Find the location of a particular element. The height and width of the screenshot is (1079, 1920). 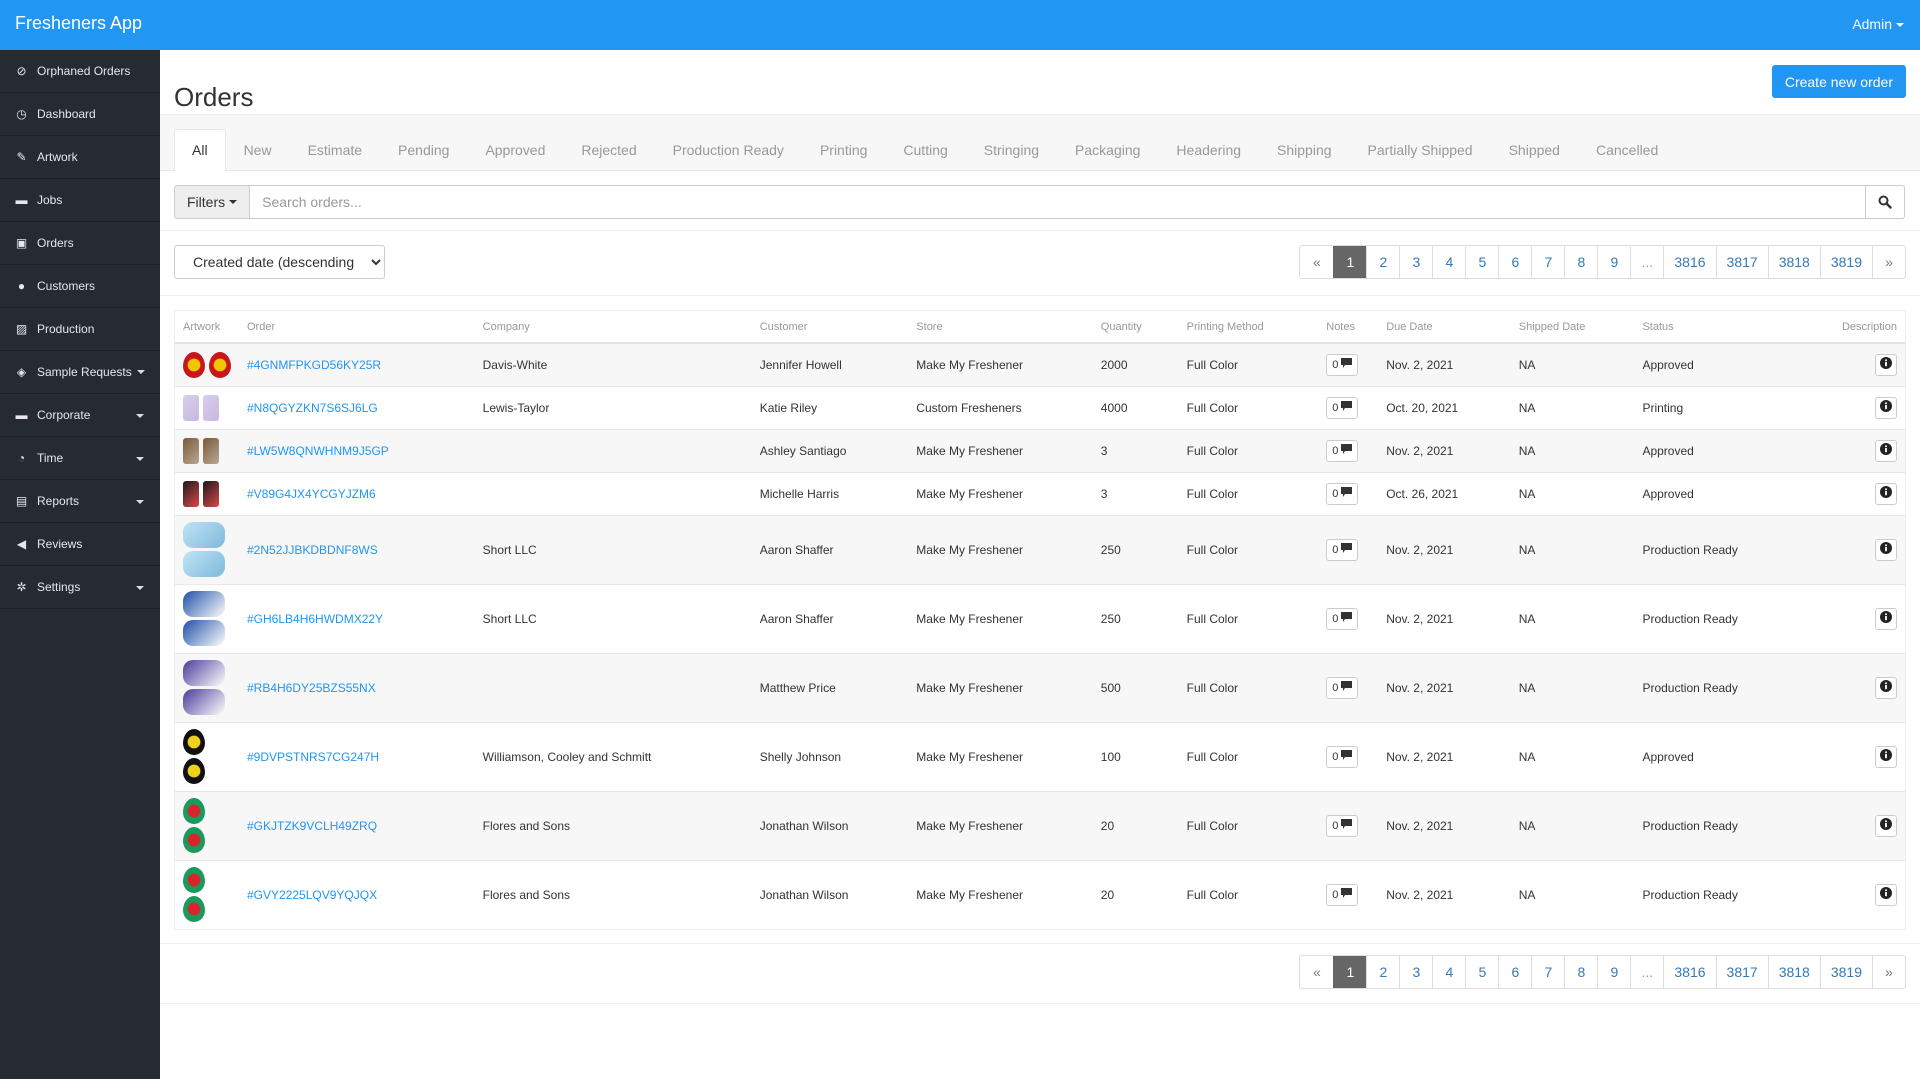

sidebar-item-corporate: ▬ Corporate is located at coordinates (80, 415).